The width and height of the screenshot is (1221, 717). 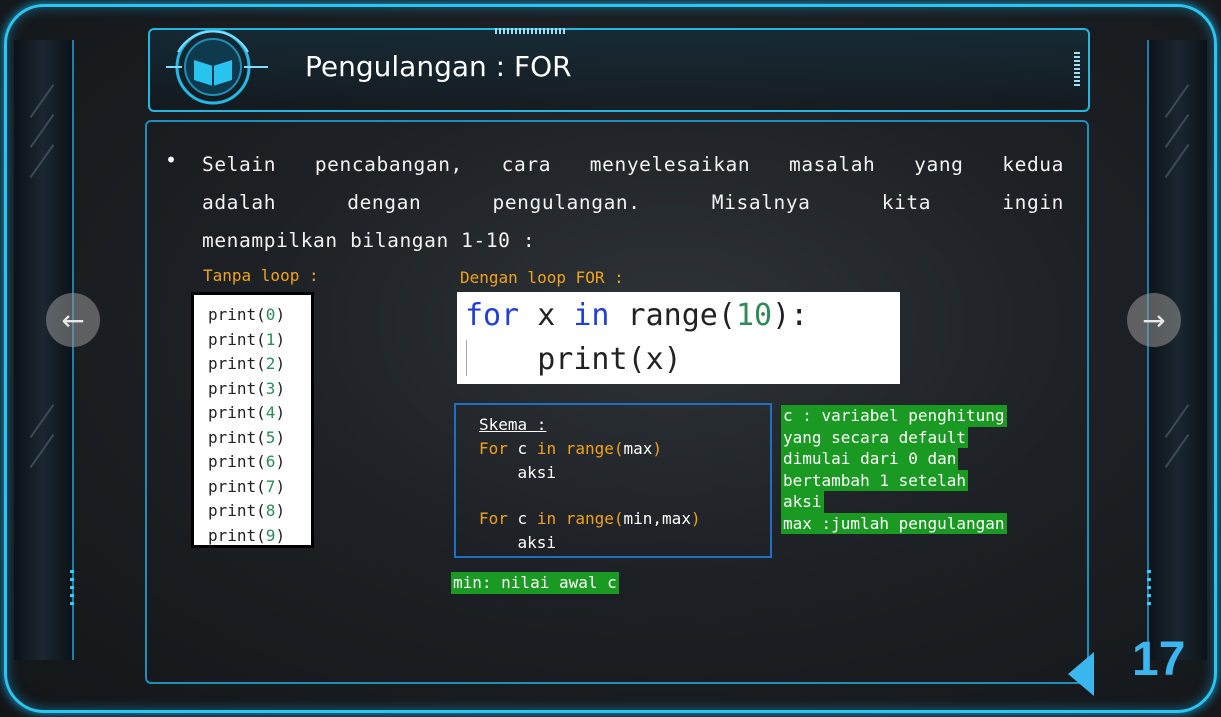 What do you see at coordinates (542, 277) in the screenshot?
I see `dengan-loop-label: Dengan loop FOR :` at bounding box center [542, 277].